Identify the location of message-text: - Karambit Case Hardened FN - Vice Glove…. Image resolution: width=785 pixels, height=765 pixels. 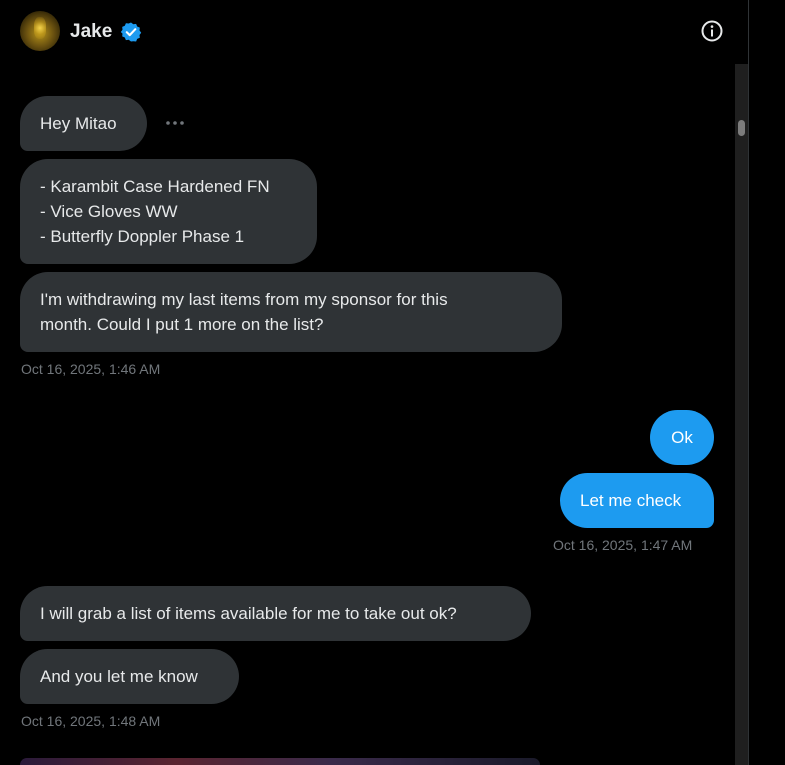
(155, 211).